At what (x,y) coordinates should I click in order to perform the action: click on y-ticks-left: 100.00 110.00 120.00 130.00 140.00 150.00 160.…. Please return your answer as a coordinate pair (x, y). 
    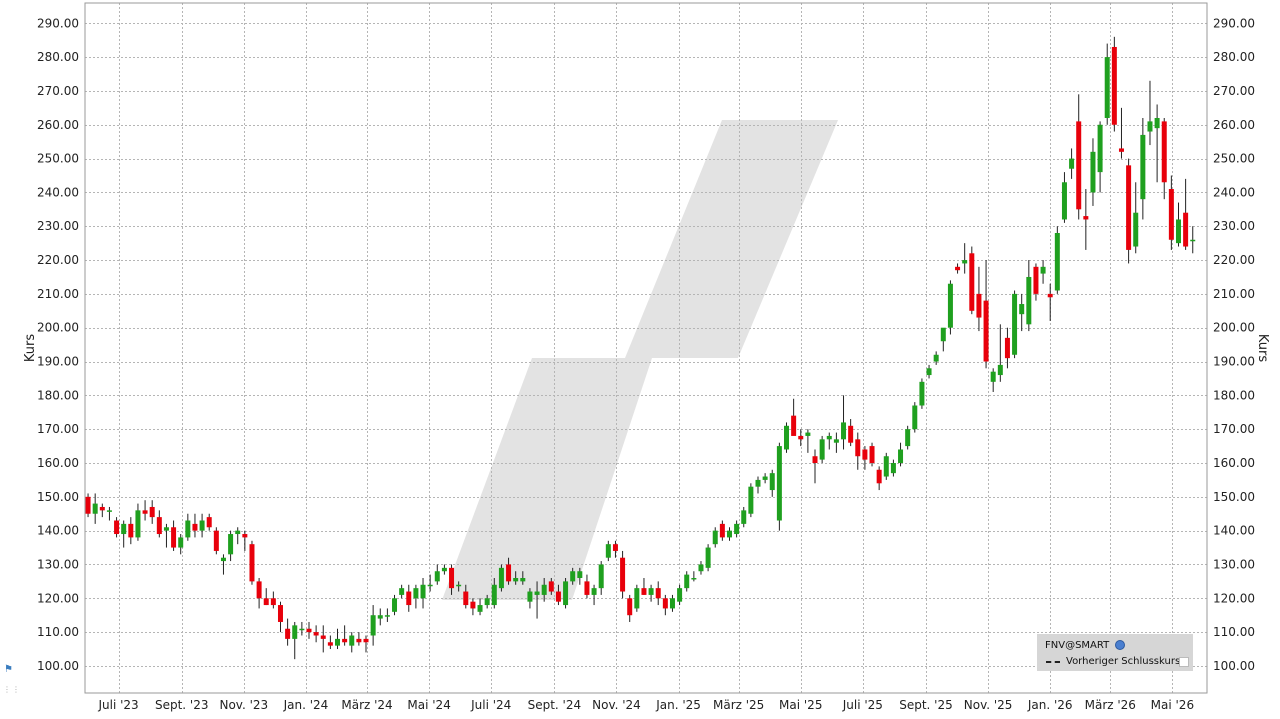
    Looking at the image, I should click on (58, 344).